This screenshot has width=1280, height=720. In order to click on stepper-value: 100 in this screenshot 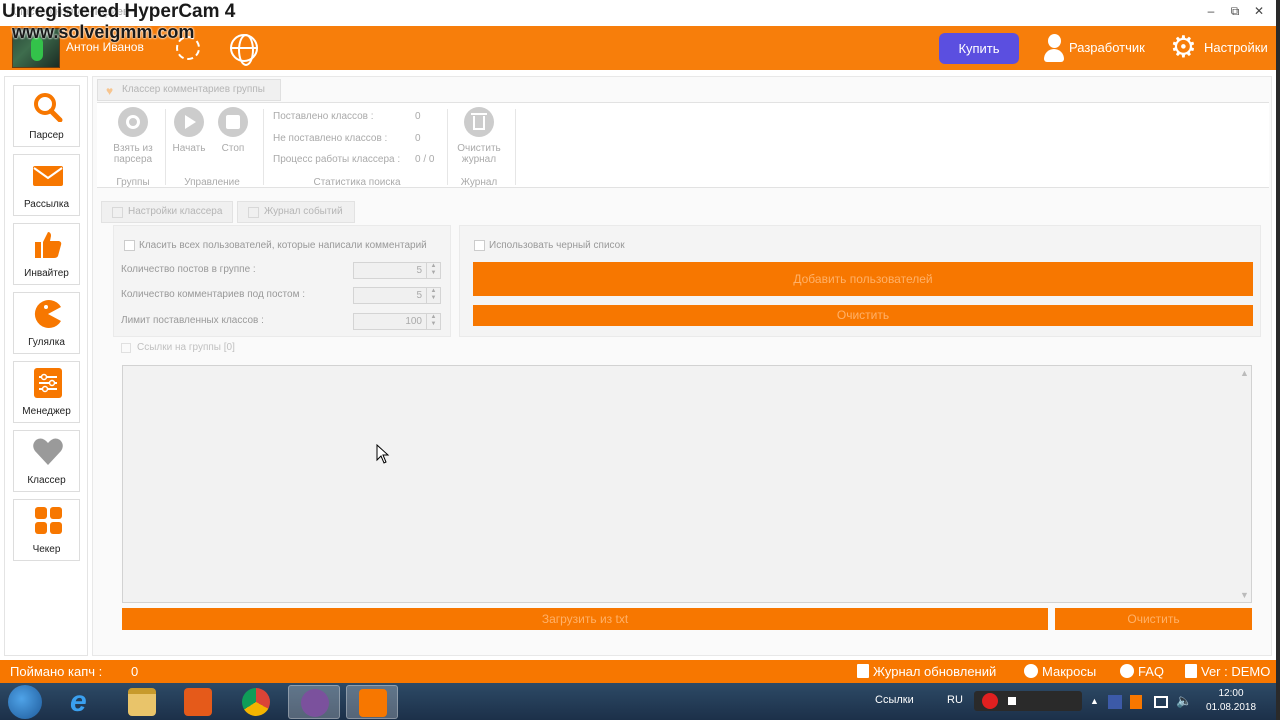, I will do `click(413, 321)`.